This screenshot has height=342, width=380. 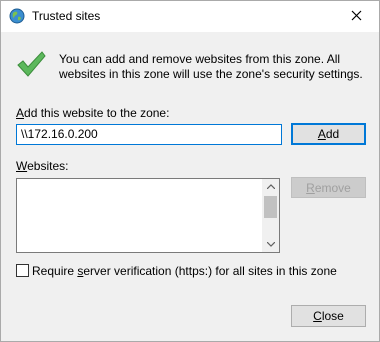 What do you see at coordinates (270, 186) in the screenshot?
I see `scroll-up-arrow` at bounding box center [270, 186].